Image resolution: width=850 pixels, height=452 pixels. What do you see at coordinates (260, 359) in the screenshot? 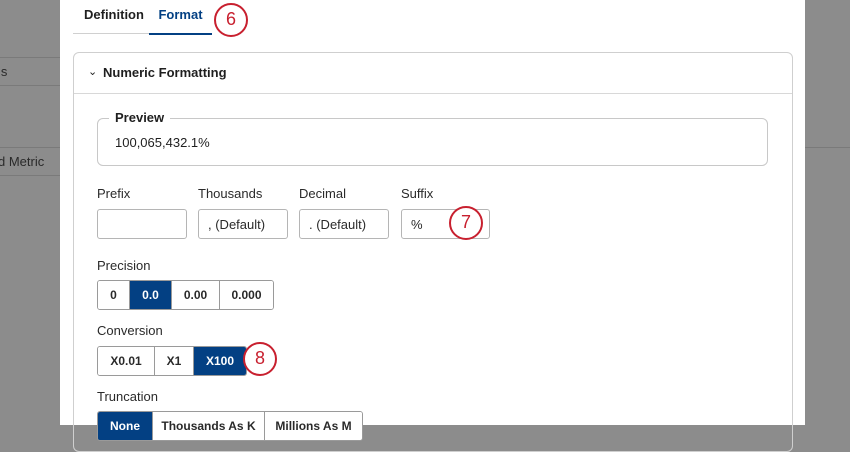
I see `annotation-marker: 8` at bounding box center [260, 359].